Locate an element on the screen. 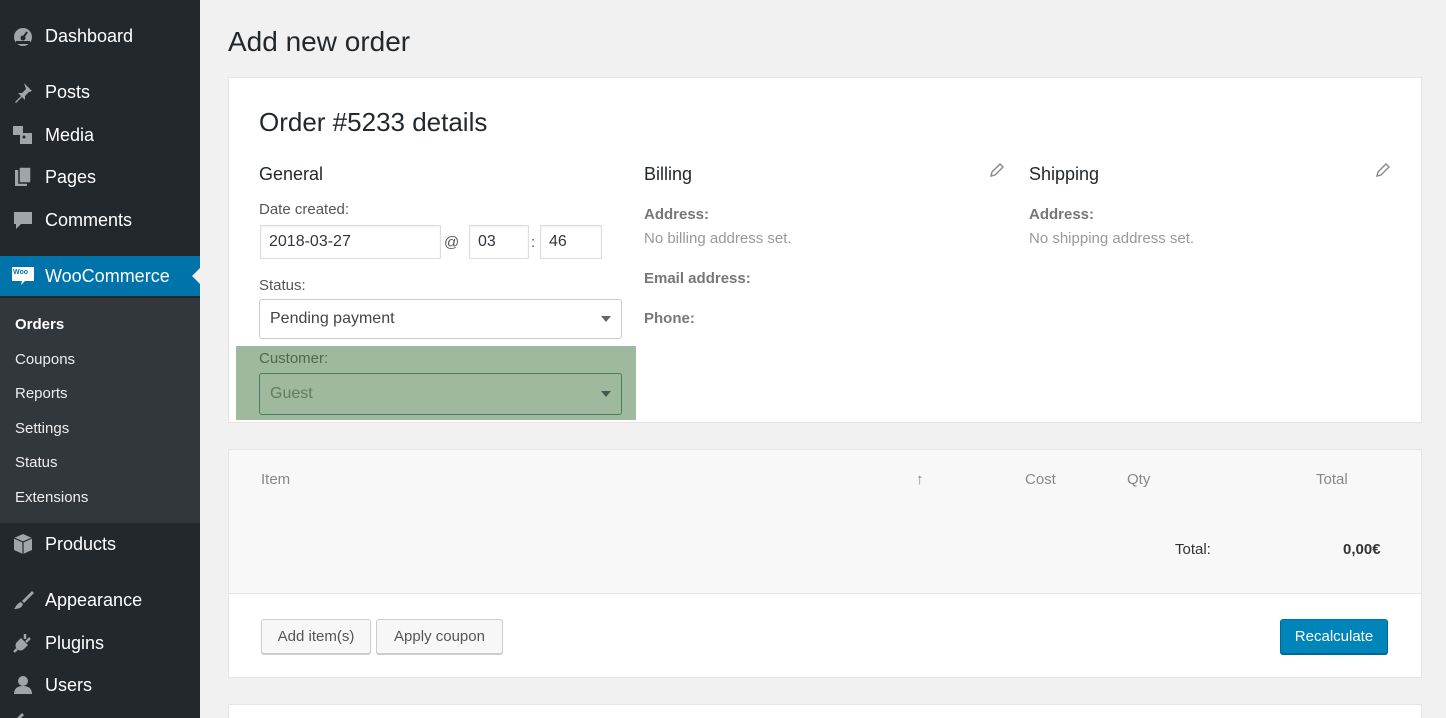 The image size is (1446, 718). status-select: Pending payment is located at coordinates (440, 319).